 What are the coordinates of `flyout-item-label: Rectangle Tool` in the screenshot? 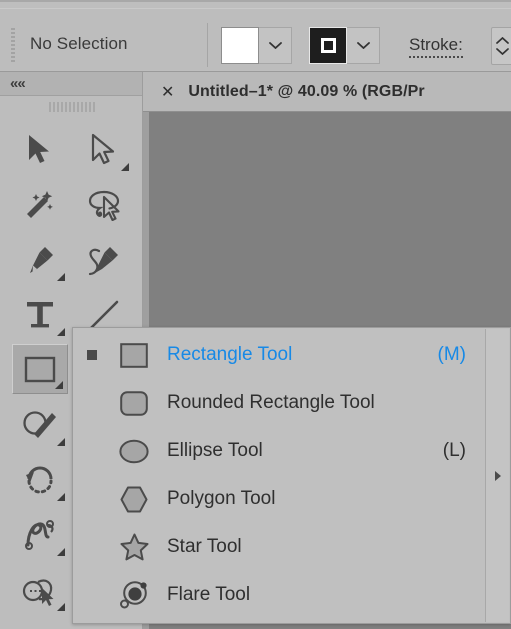 It's located at (230, 354).